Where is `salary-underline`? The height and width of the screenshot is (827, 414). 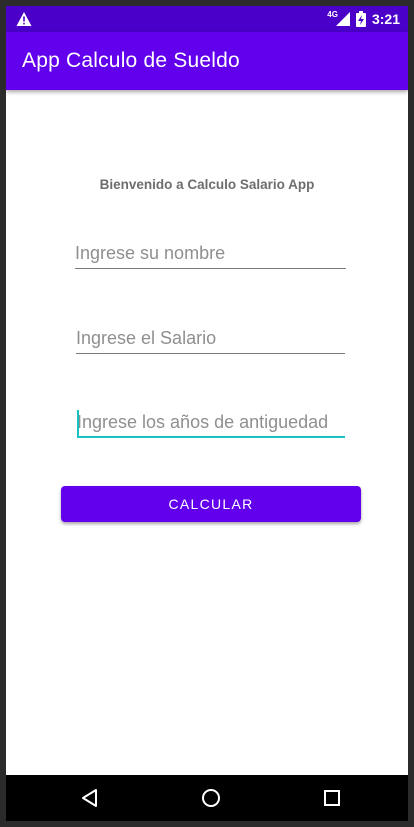 salary-underline is located at coordinates (210, 353).